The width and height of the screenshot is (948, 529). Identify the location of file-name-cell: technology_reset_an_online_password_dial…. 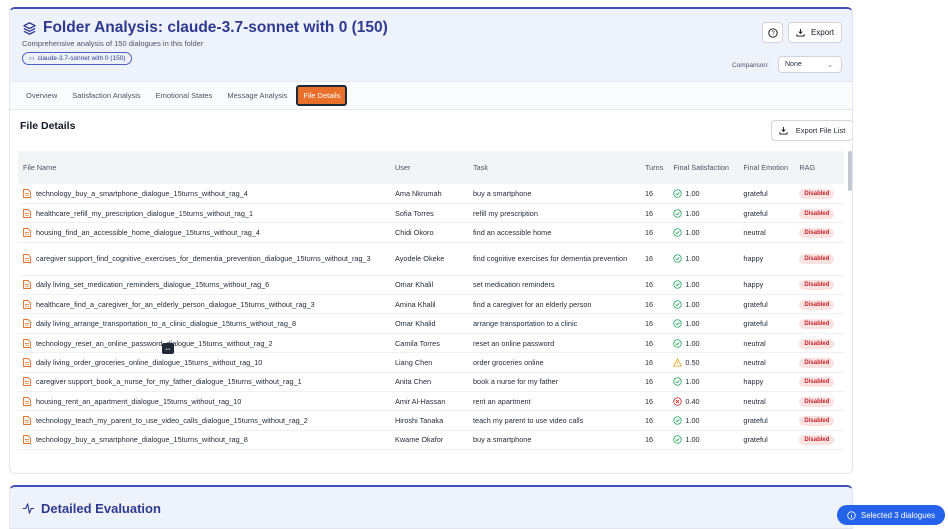
(204, 343).